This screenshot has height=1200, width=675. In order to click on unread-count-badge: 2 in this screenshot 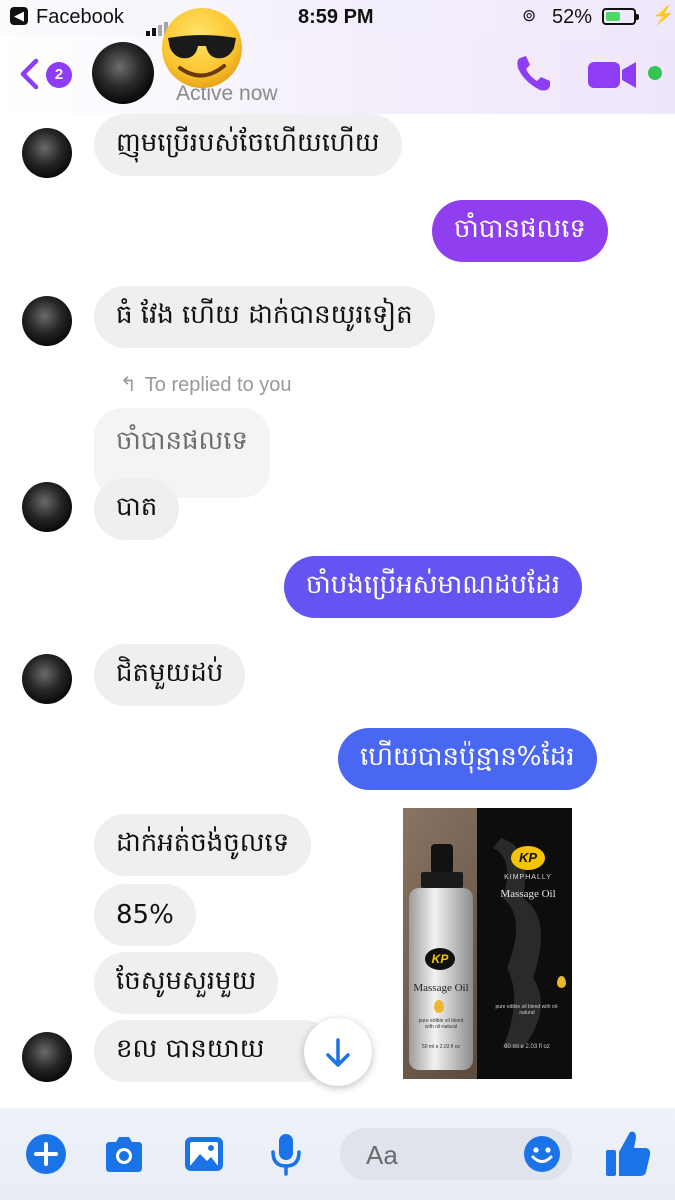, I will do `click(59, 75)`.